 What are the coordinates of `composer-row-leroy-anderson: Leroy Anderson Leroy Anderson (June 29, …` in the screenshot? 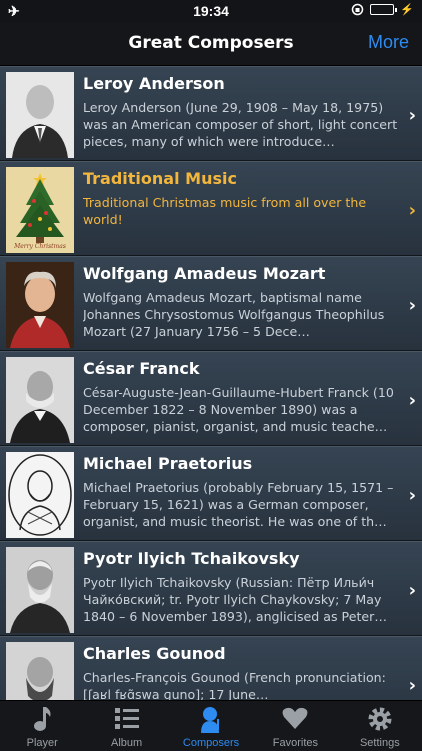 It's located at (211, 113).